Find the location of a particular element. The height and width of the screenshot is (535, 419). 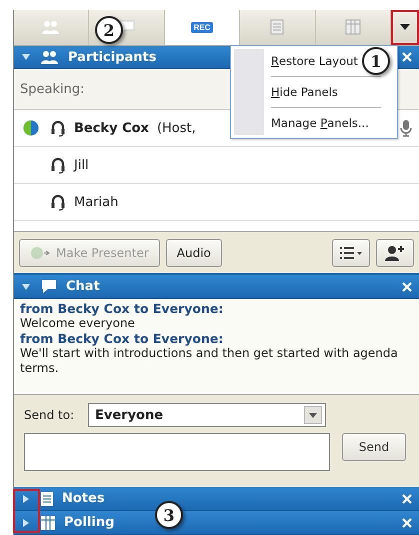

panel-menu-button is located at coordinates (405, 27).